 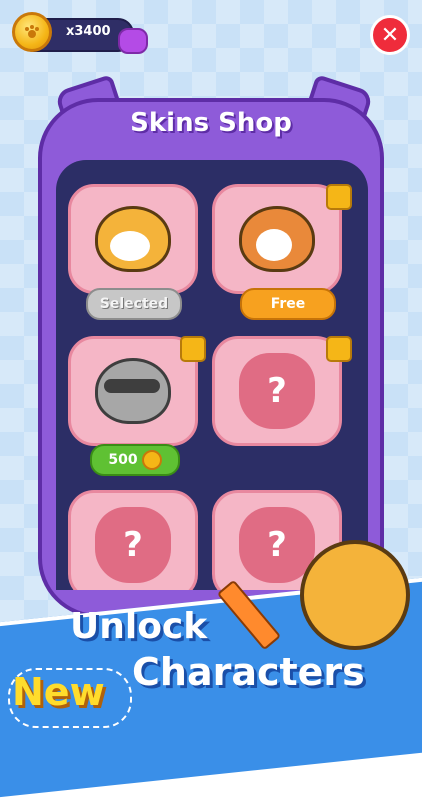 What do you see at coordinates (248, 672) in the screenshot?
I see `banner-line-characters: Characters` at bounding box center [248, 672].